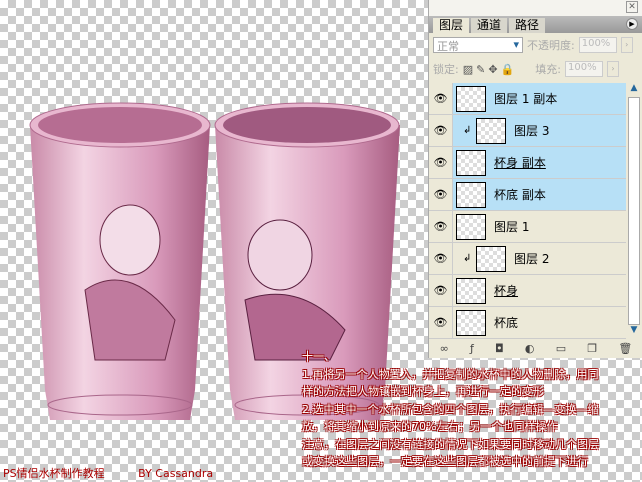 This screenshot has height=482, width=642. What do you see at coordinates (423, 391) in the screenshot?
I see `instruction-line: 样的方法把人物镶嵌到杯身上，再进行一定的变形` at bounding box center [423, 391].